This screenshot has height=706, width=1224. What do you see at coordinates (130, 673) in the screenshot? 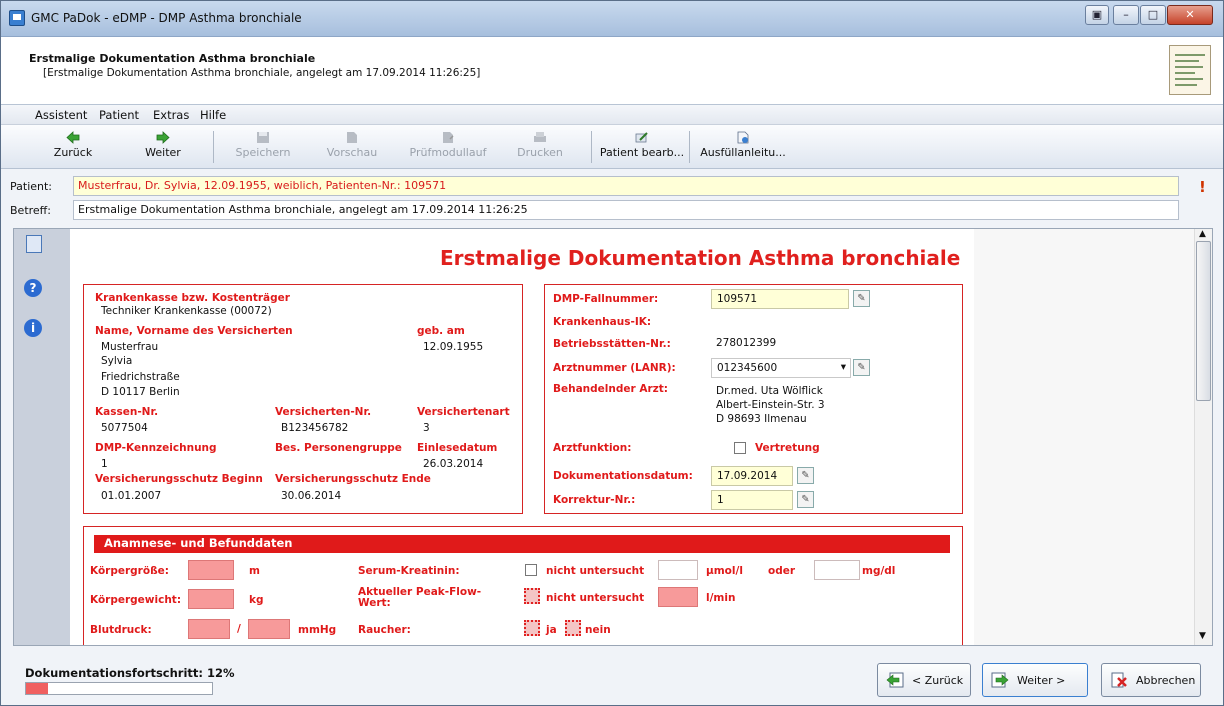
I see `progress-label: Dokumentationsfortschritt: 12%` at bounding box center [130, 673].